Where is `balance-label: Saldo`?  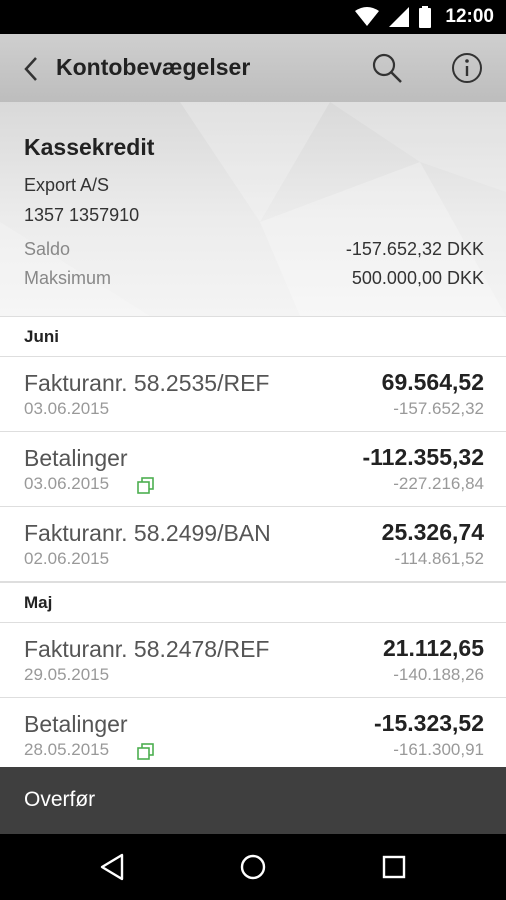
balance-label: Saldo is located at coordinates (47, 249).